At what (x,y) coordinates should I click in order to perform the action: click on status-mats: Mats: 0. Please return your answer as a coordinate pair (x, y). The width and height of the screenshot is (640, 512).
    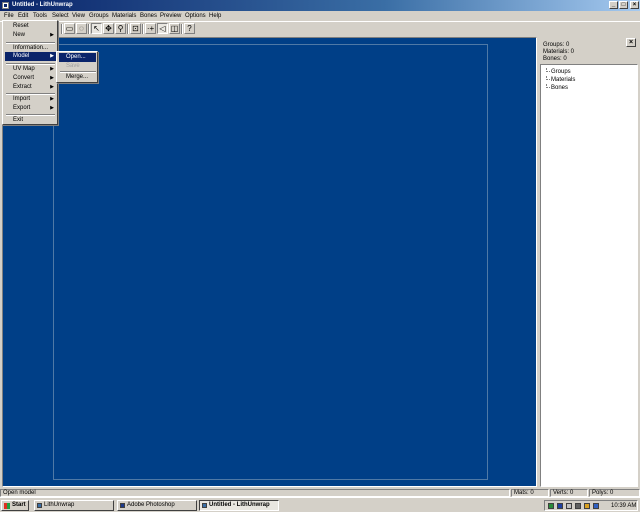
    Looking at the image, I should click on (530, 493).